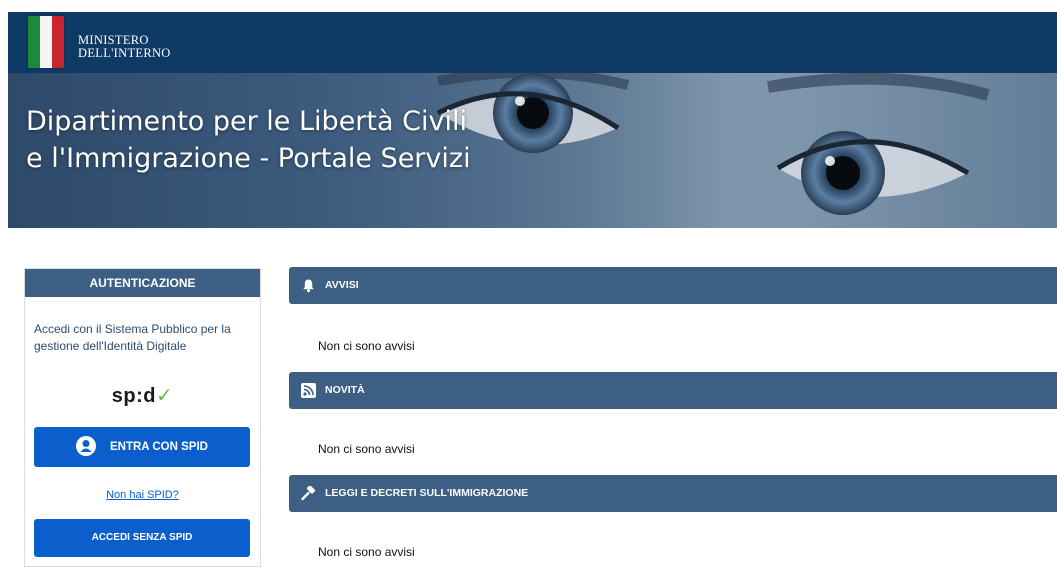  I want to click on section-body-leggi-decreti: Non ci sono avvisi, so click(366, 552).